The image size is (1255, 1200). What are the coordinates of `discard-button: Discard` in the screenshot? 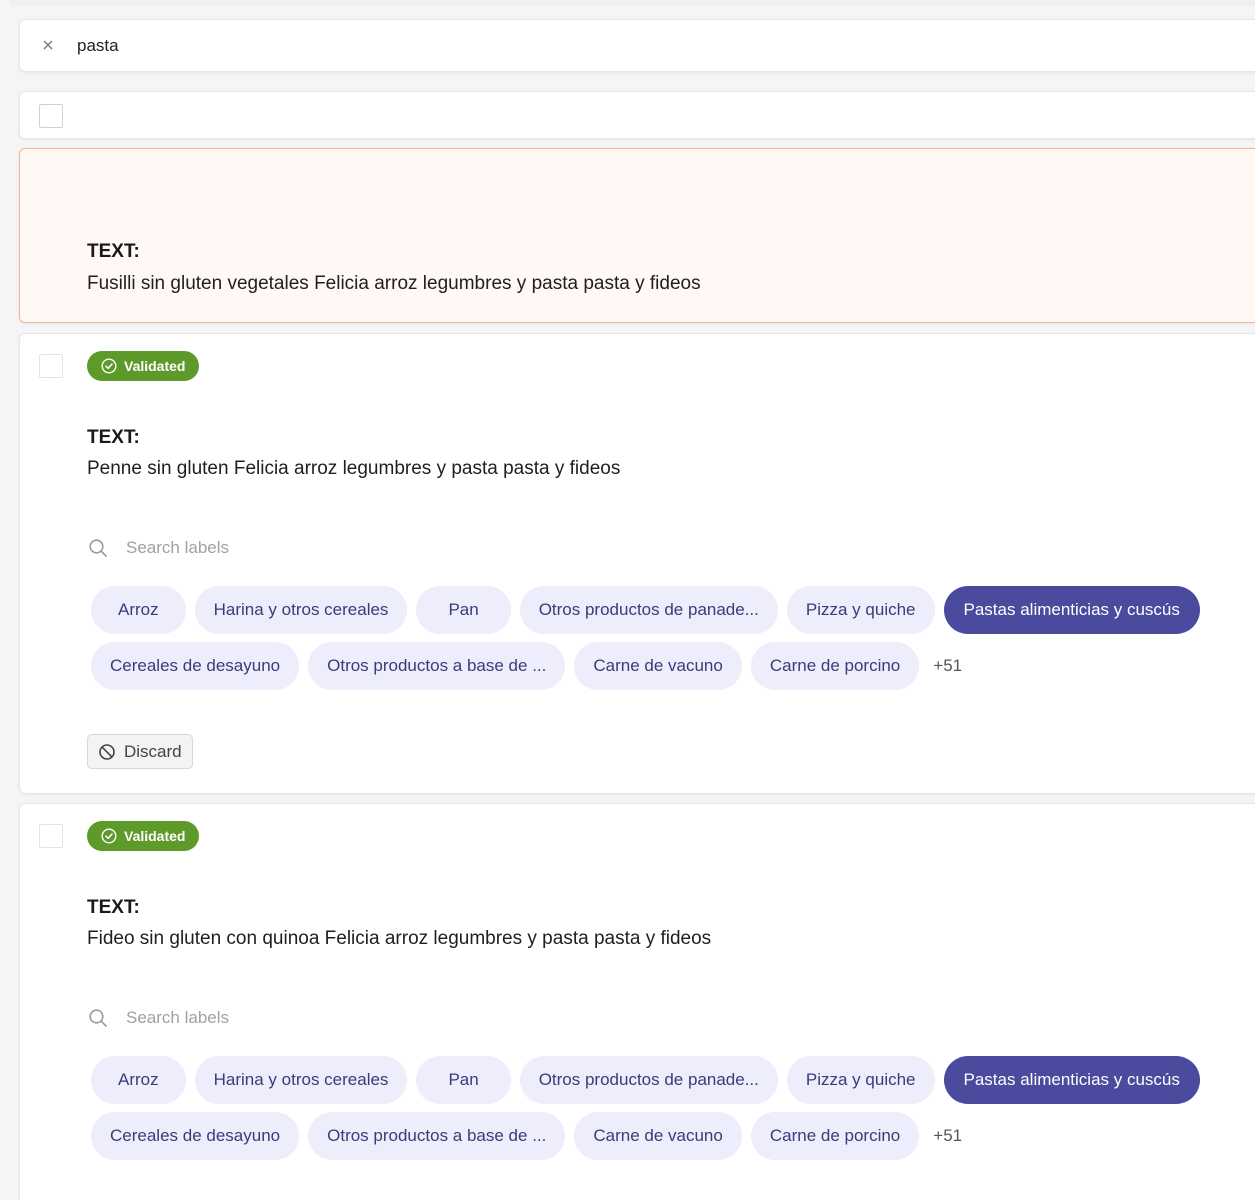 It's located at (140, 751).